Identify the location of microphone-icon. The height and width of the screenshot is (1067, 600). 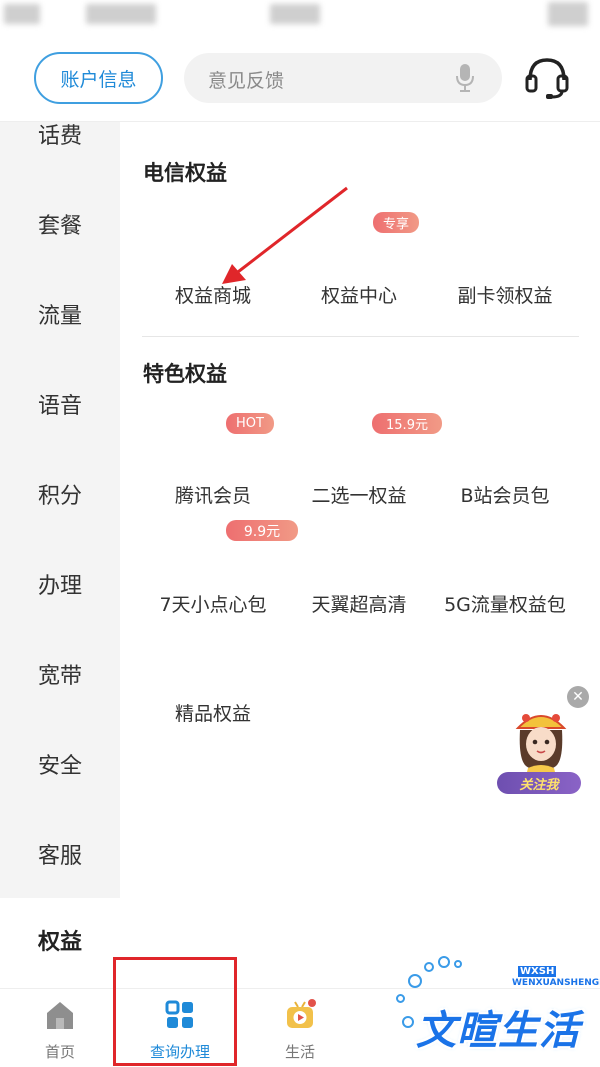
(465, 78).